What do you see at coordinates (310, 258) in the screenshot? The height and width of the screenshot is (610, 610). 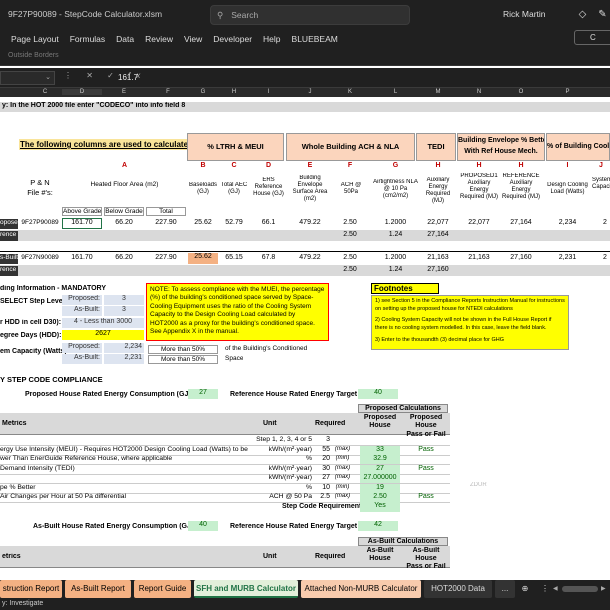 I see `asbuilt-envelope: 479.22` at bounding box center [310, 258].